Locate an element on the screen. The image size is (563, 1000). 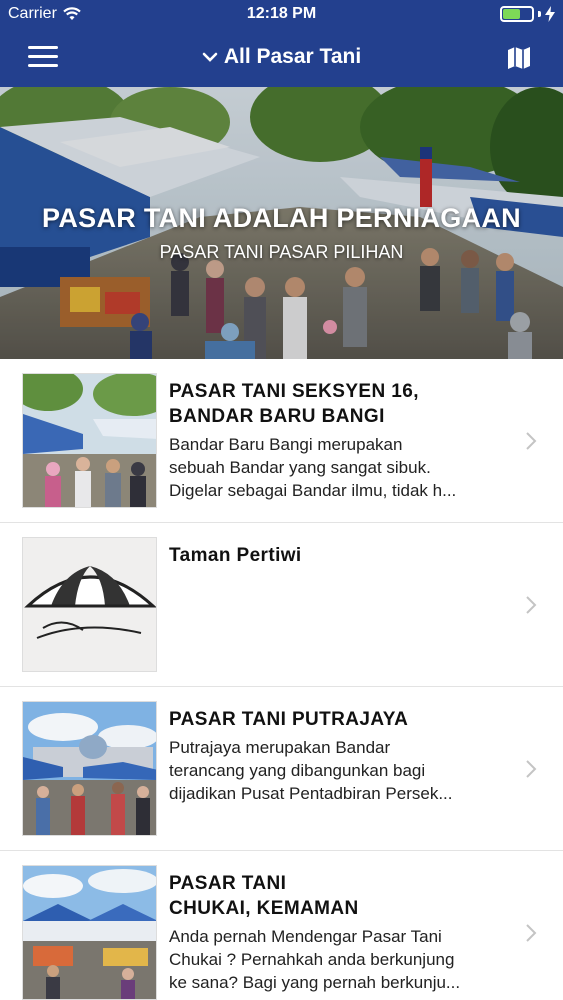
putrajaya-market-photo is located at coordinates (89, 768).